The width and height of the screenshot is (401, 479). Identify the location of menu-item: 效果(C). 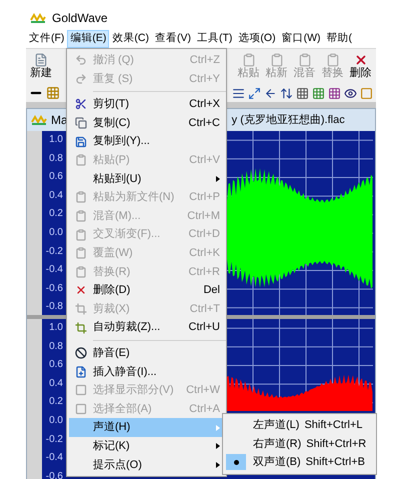
(130, 39).